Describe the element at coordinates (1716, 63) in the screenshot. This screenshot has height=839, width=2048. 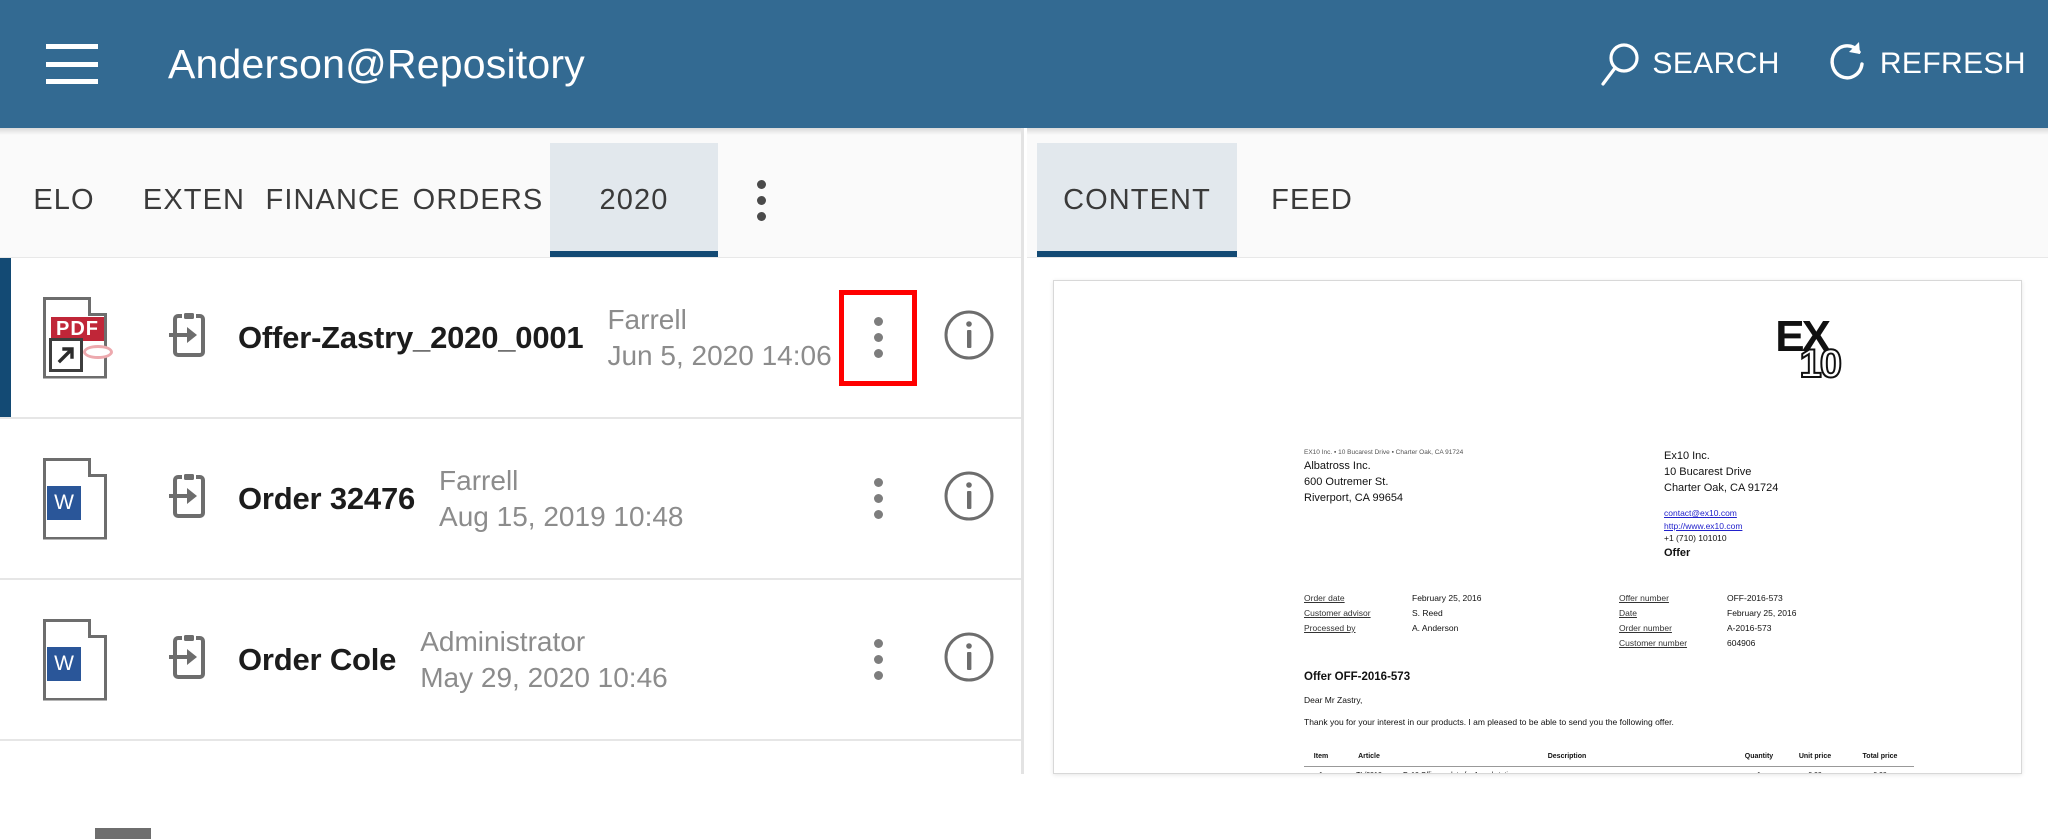
I see `search-label: SEARCH` at that location.